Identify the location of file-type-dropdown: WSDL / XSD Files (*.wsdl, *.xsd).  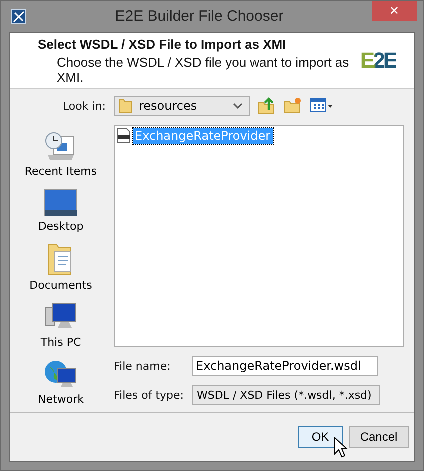
(286, 395).